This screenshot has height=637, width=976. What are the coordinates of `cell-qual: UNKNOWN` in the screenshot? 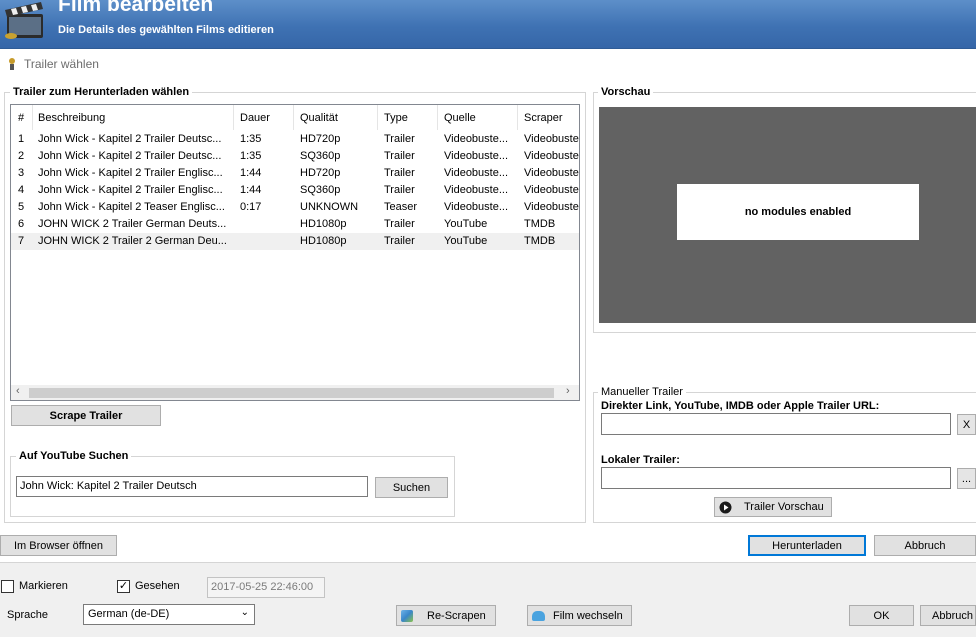 It's located at (329, 207).